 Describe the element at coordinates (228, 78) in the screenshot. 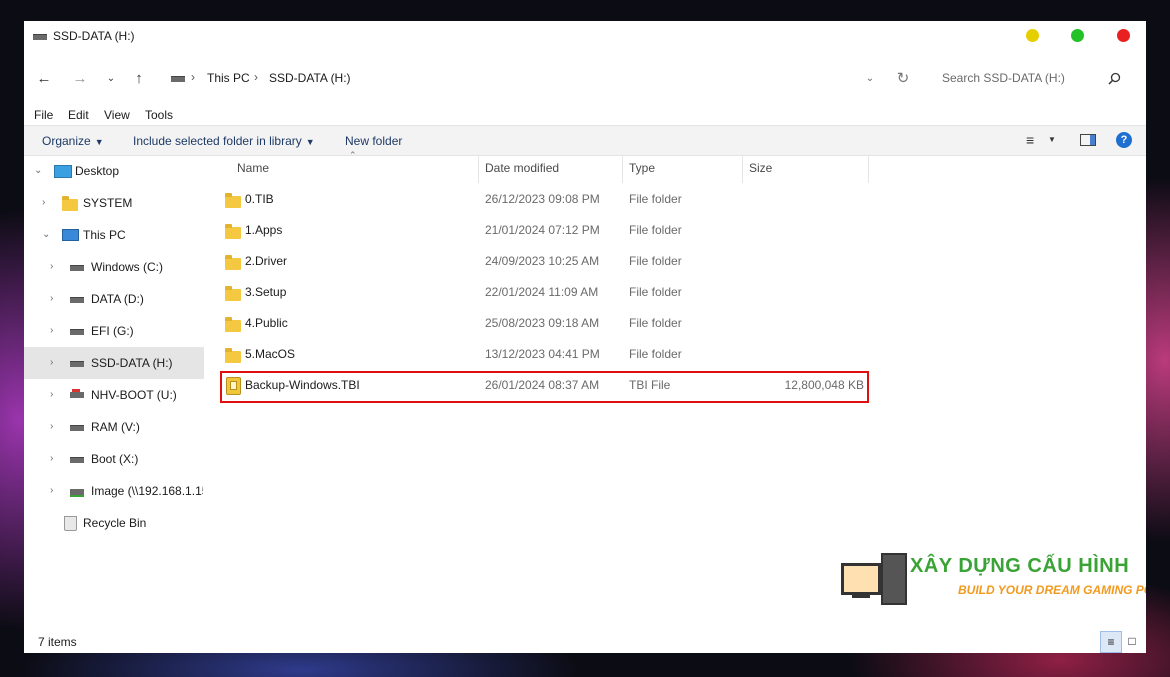

I see `breadcrumb-this-pc: This PC` at that location.